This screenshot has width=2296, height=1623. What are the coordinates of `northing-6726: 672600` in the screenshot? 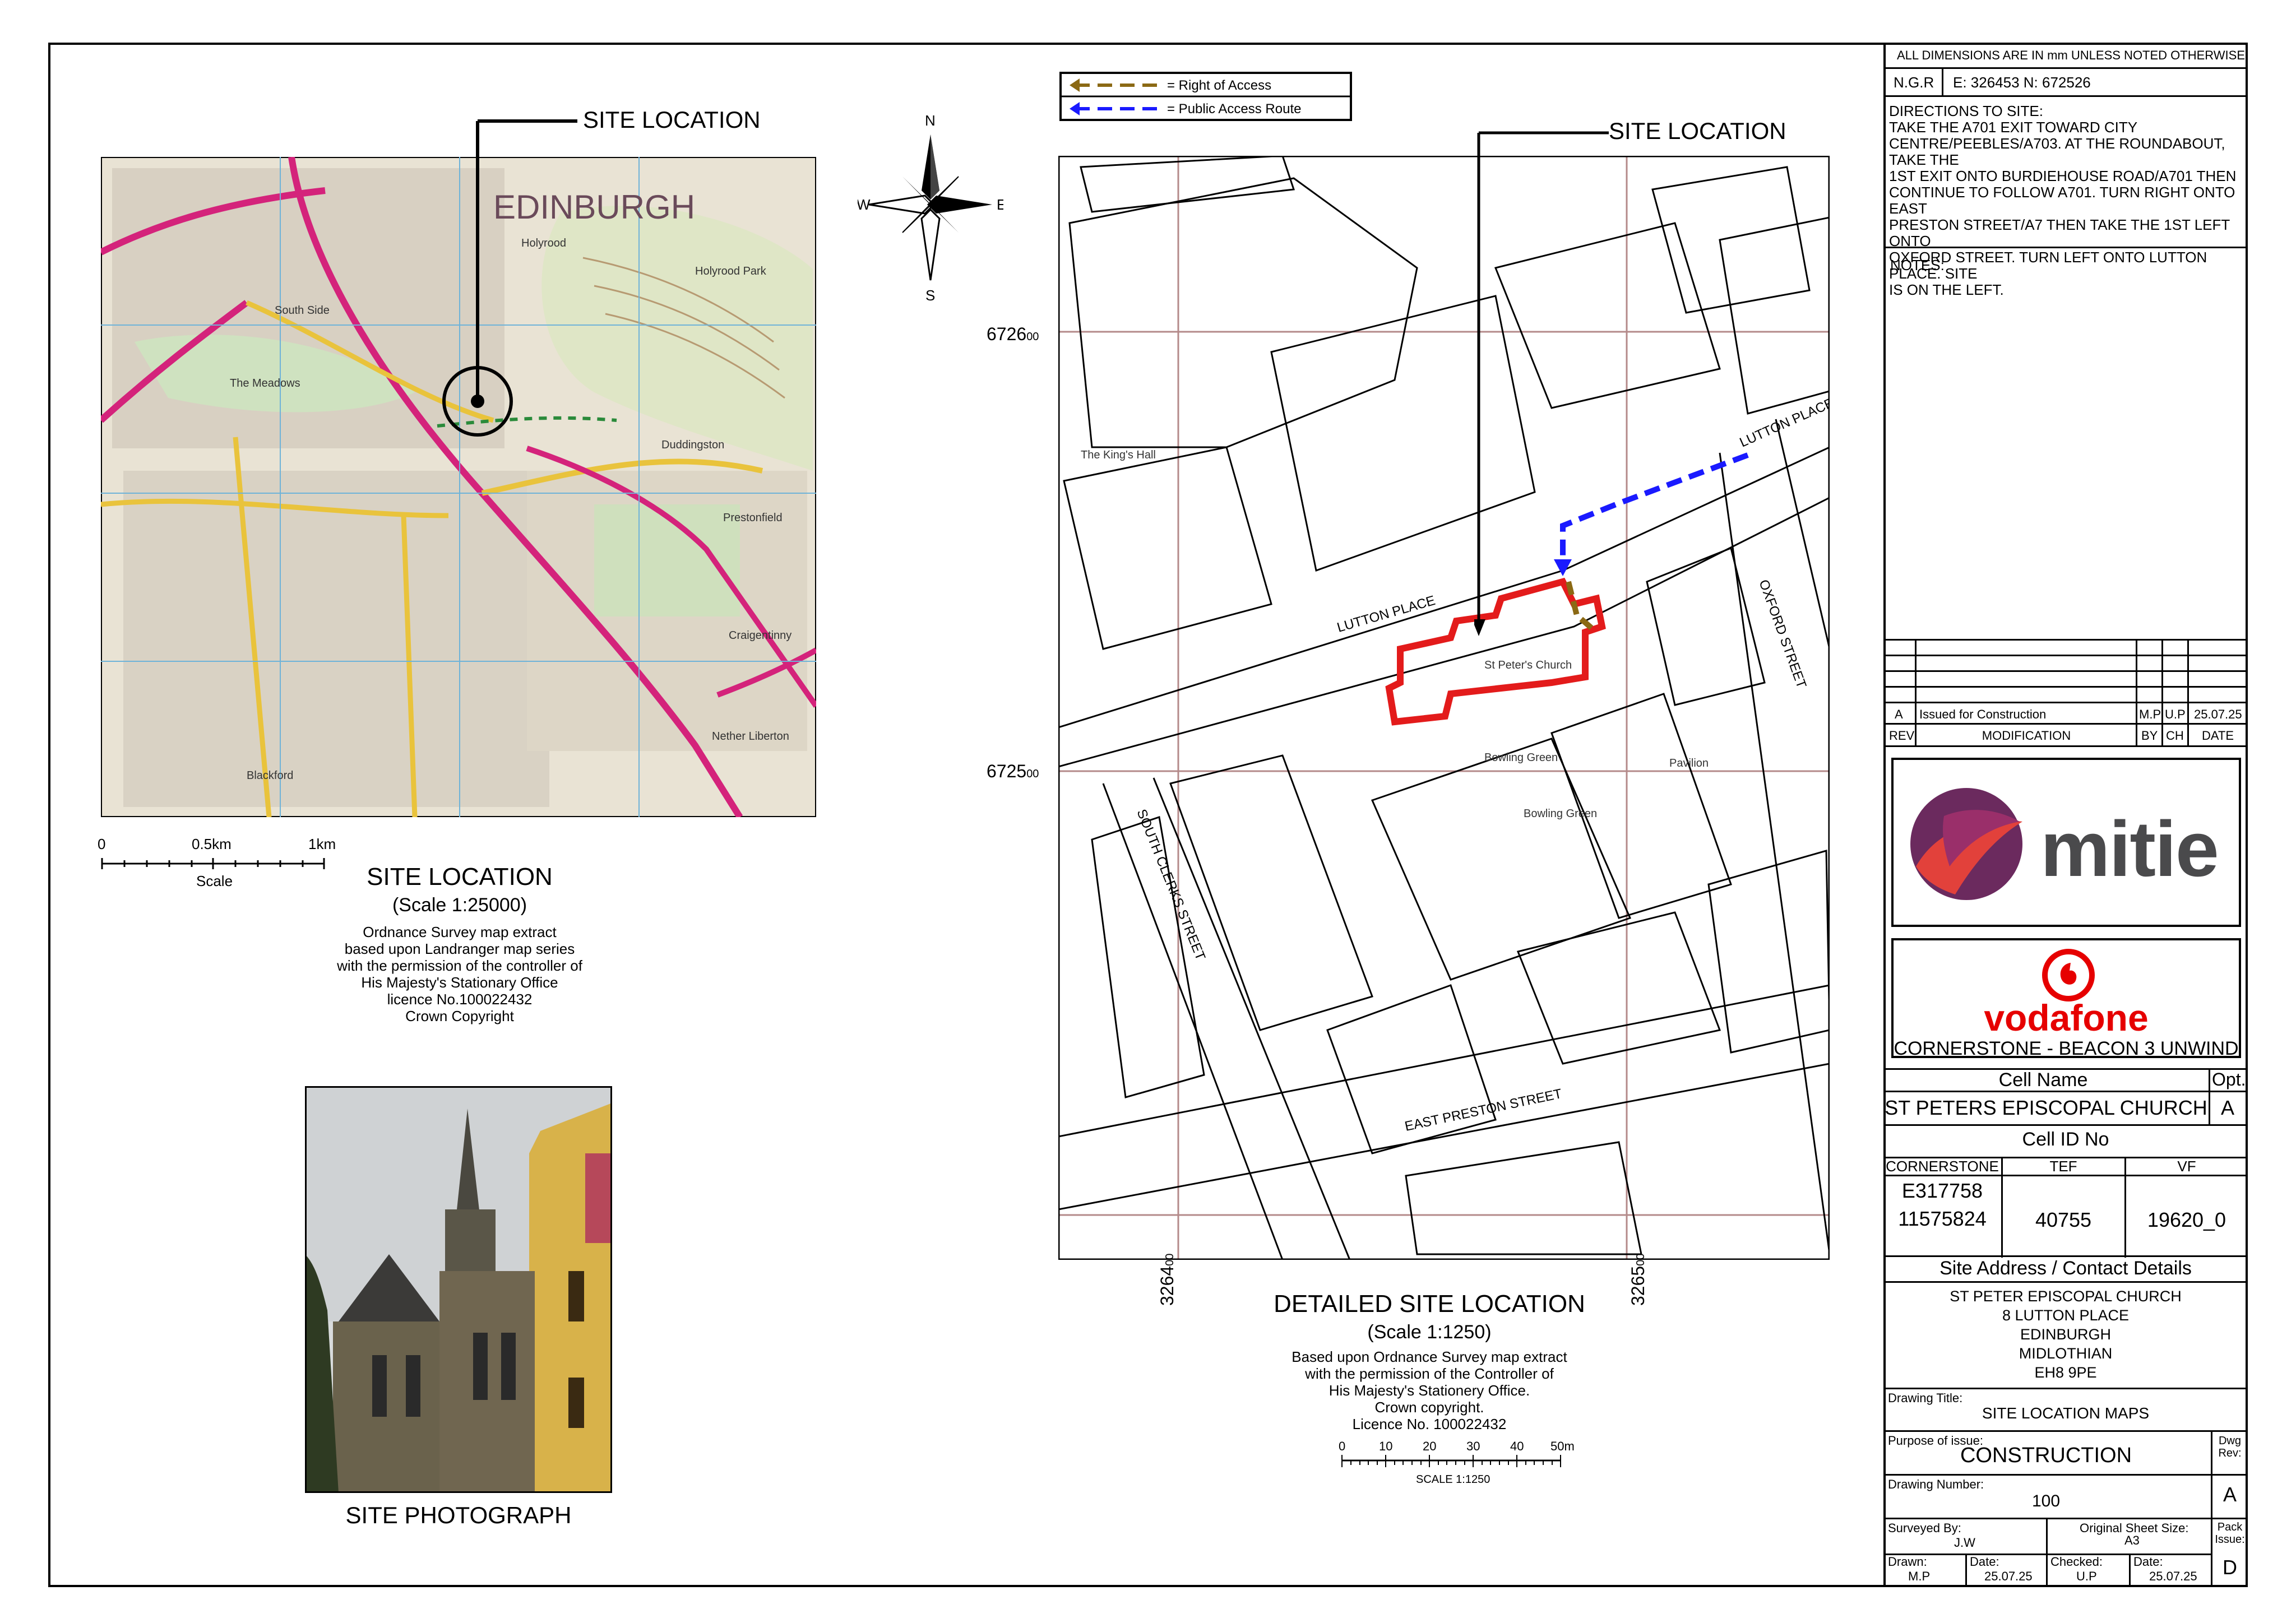 It's located at (1013, 334).